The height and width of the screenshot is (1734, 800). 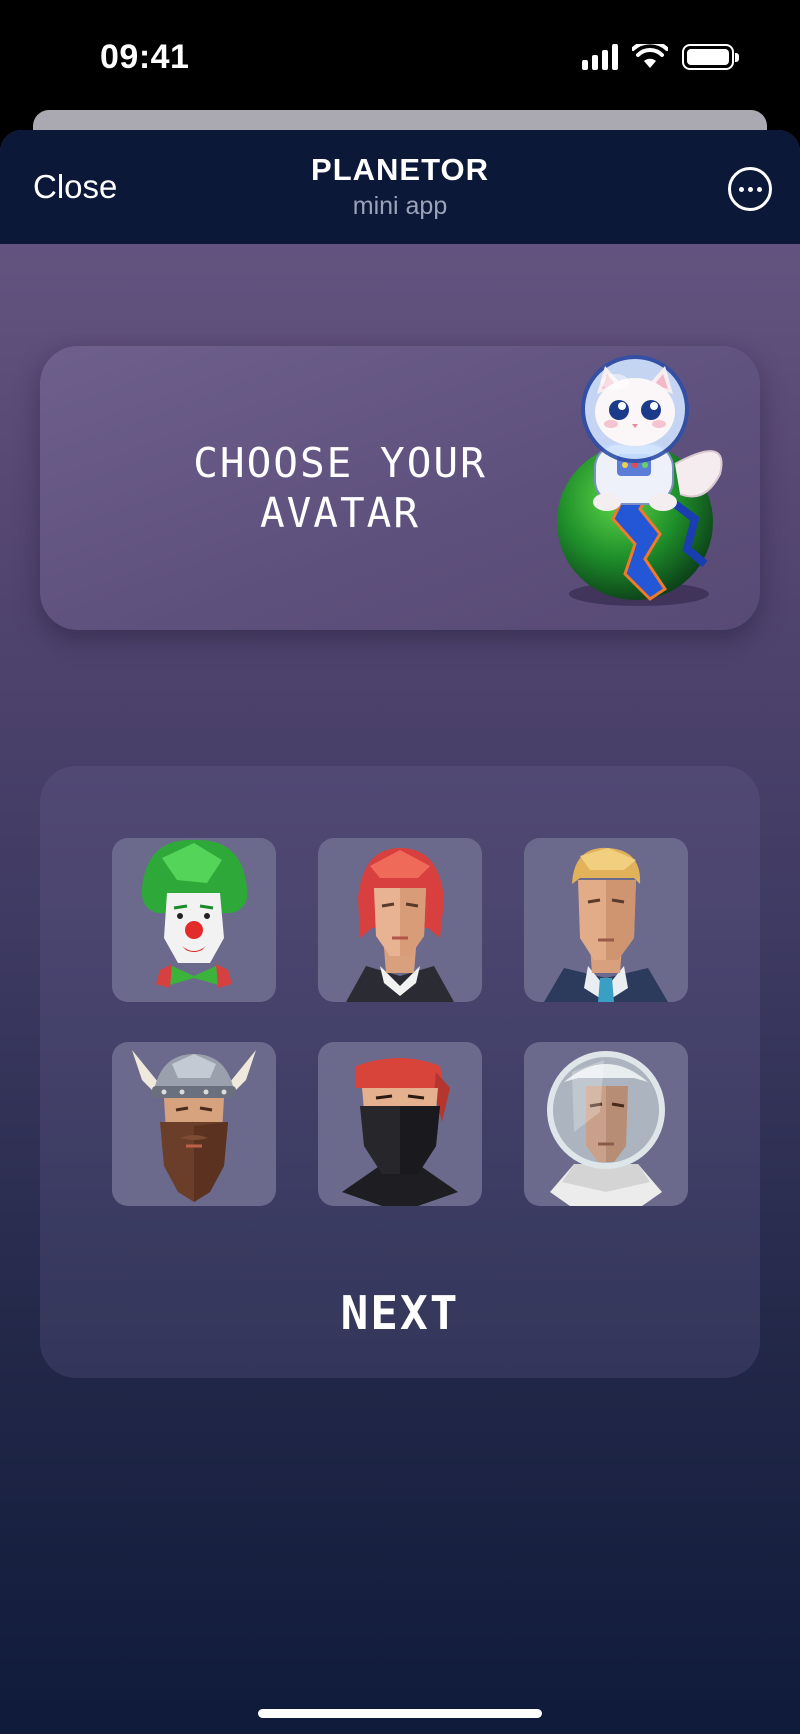 I want to click on next-button: NEXT, so click(x=400, y=1313).